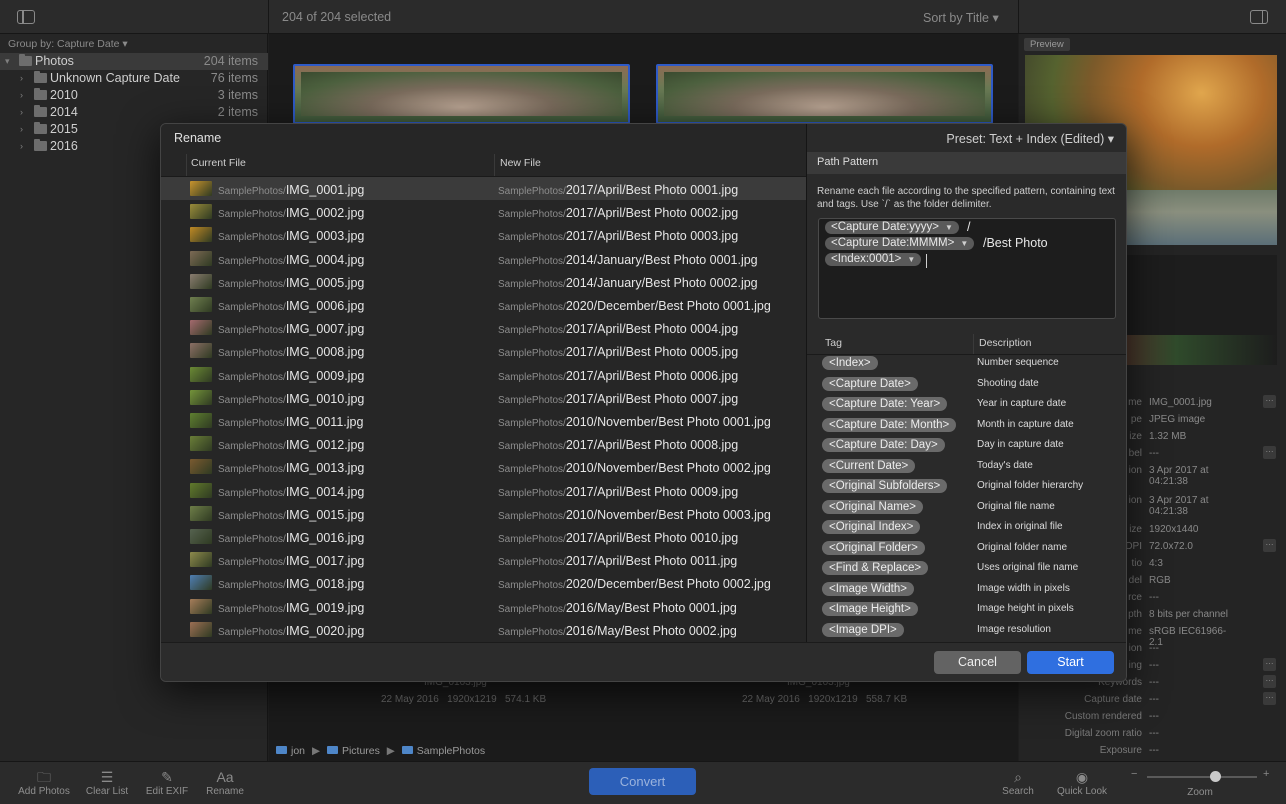 This screenshot has width=1286, height=804. Describe the element at coordinates (451, 751) in the screenshot. I see `breadcrumb-item: SamplePhotos` at that location.